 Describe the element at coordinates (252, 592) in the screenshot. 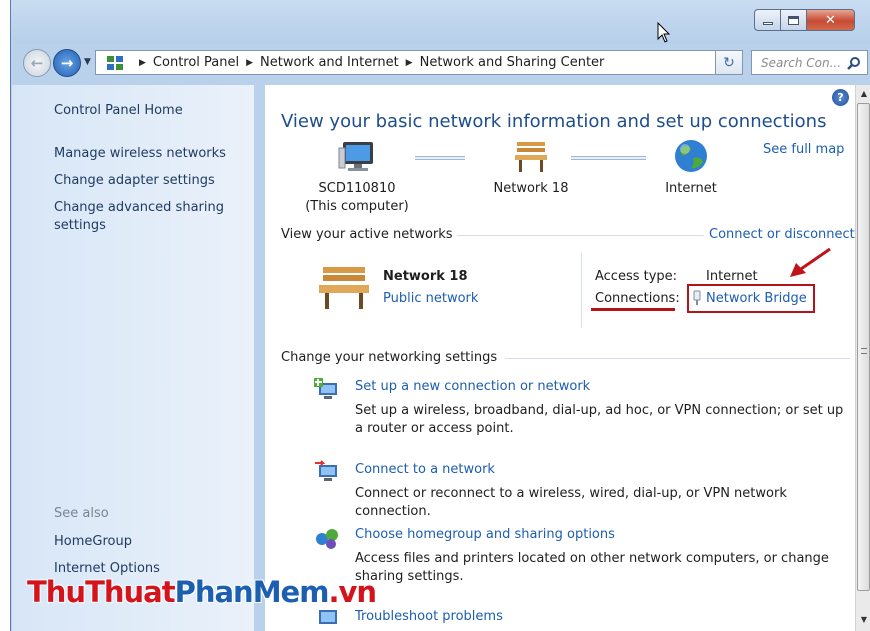

I see `watermark-part-2: PhanMem` at that location.